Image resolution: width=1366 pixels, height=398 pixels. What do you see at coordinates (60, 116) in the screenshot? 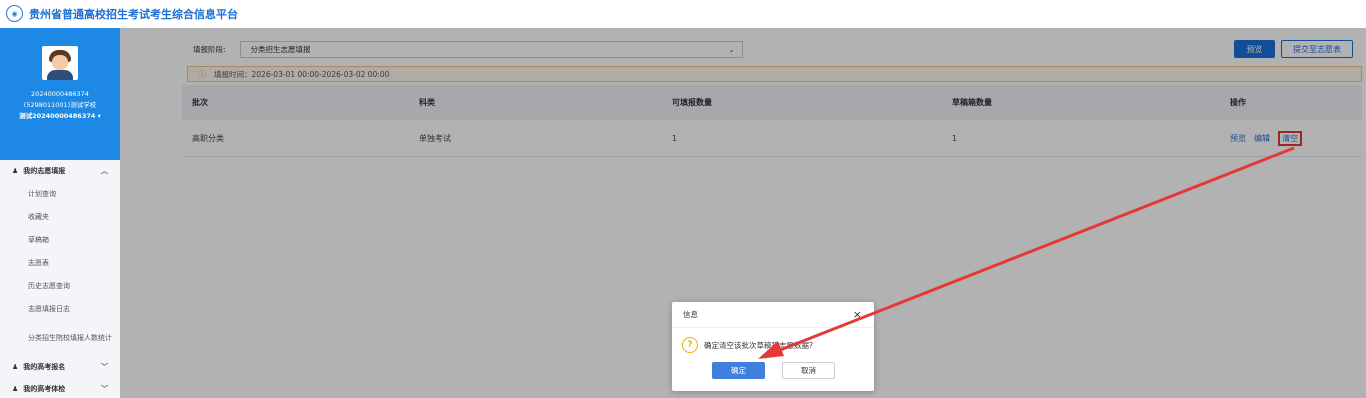
I see `profile-user-menu: 测试20240000486374 ▾` at bounding box center [60, 116].